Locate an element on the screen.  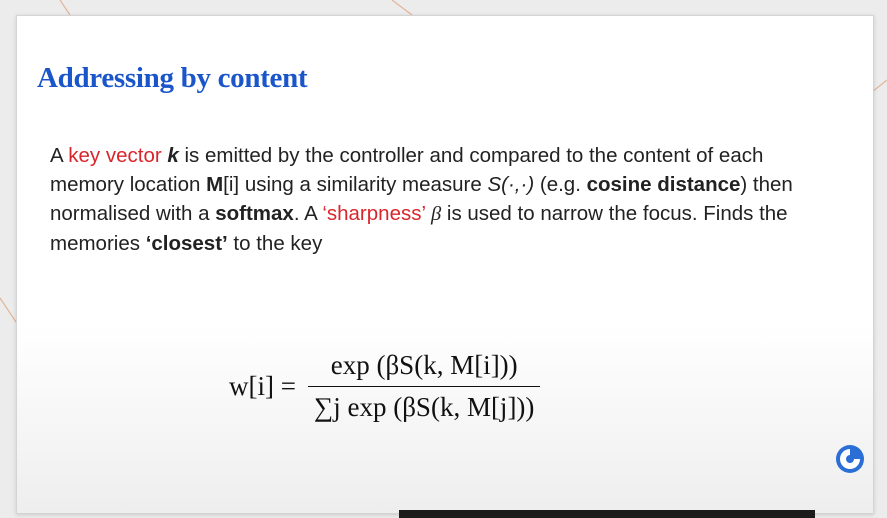
slide-title: Addressing by content is located at coordinates (172, 78).